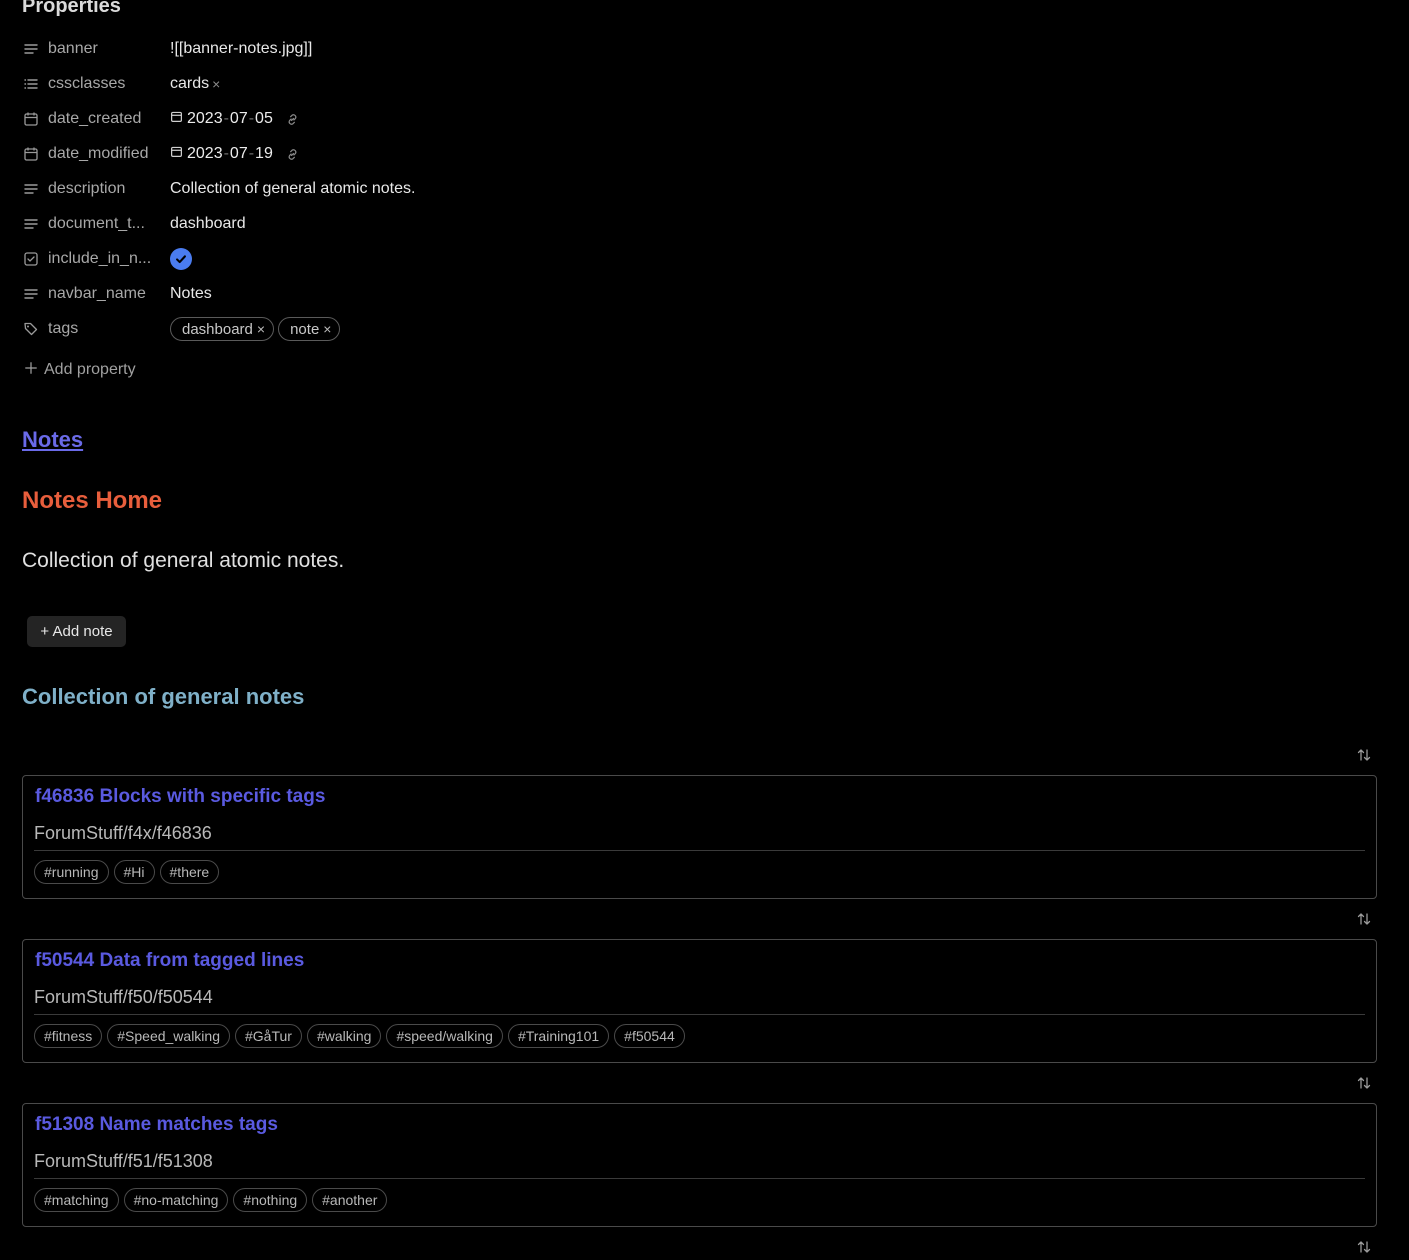  What do you see at coordinates (109, 294) in the screenshot?
I see `property-key: navbar_name` at bounding box center [109, 294].